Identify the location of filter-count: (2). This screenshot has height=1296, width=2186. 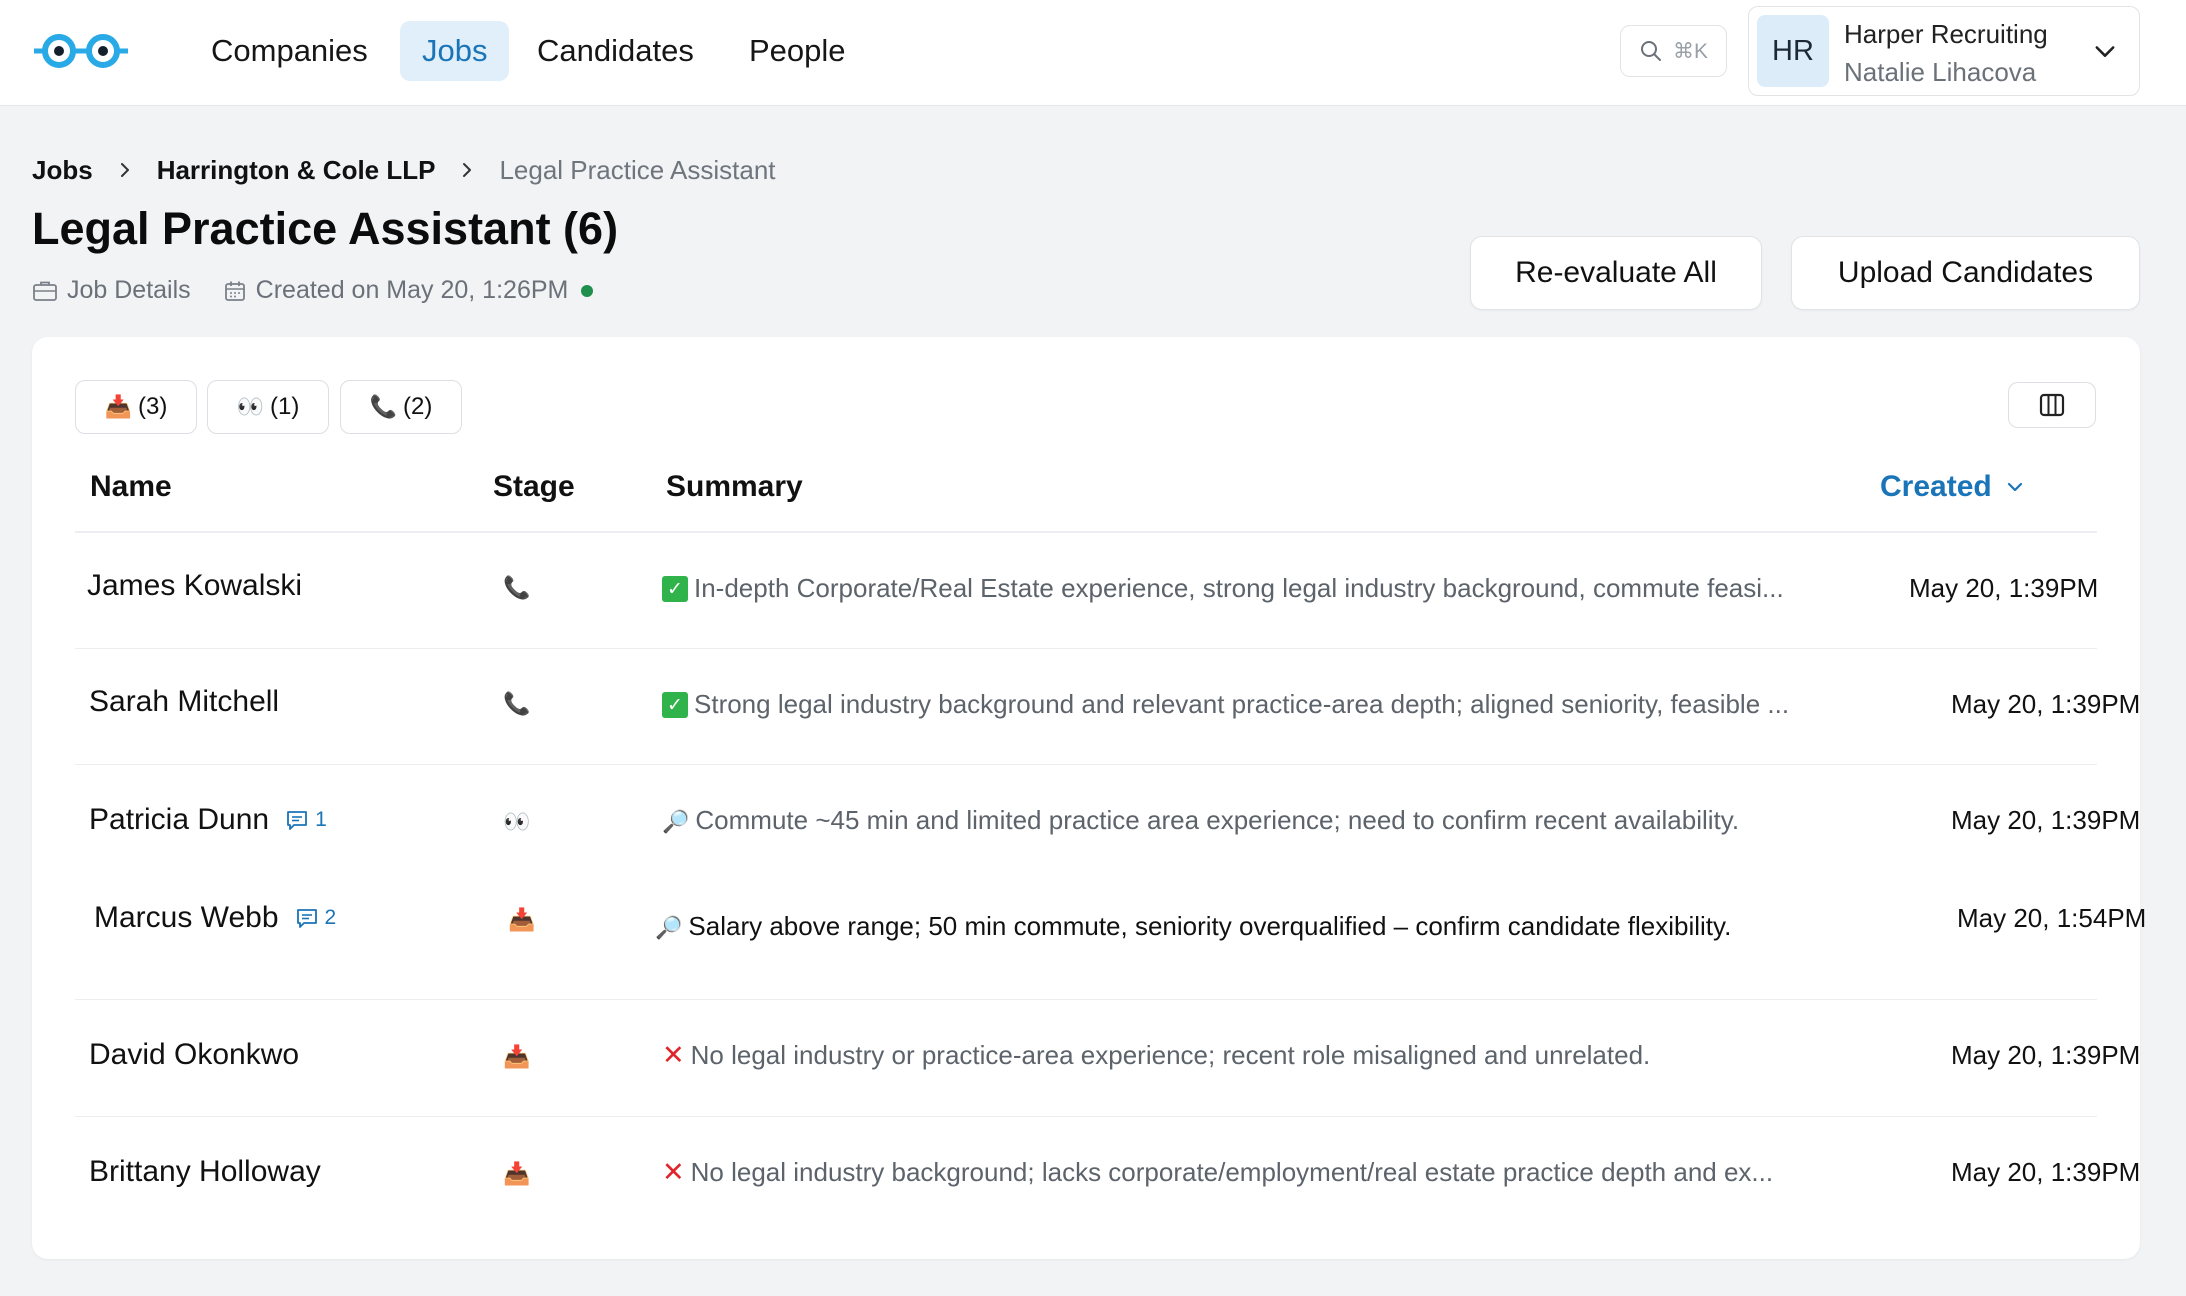
(418, 406).